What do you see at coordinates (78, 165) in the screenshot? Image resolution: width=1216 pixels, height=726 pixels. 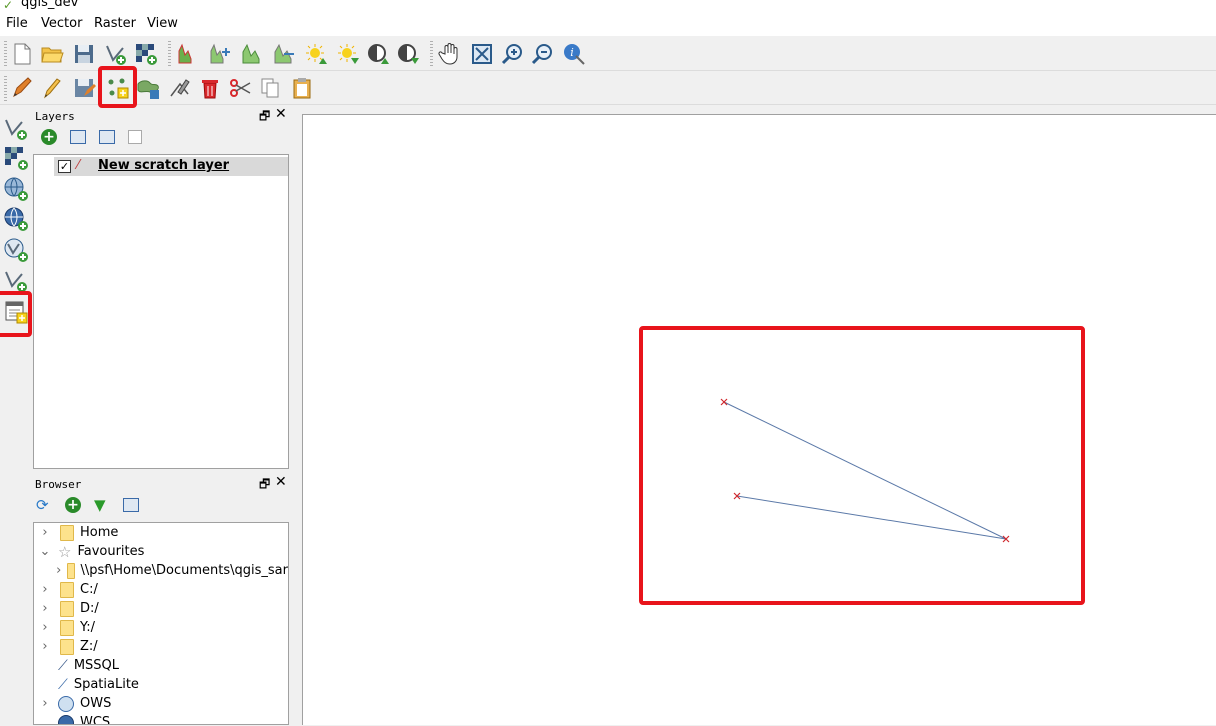 I see `line-layer-icon: ⁄` at bounding box center [78, 165].